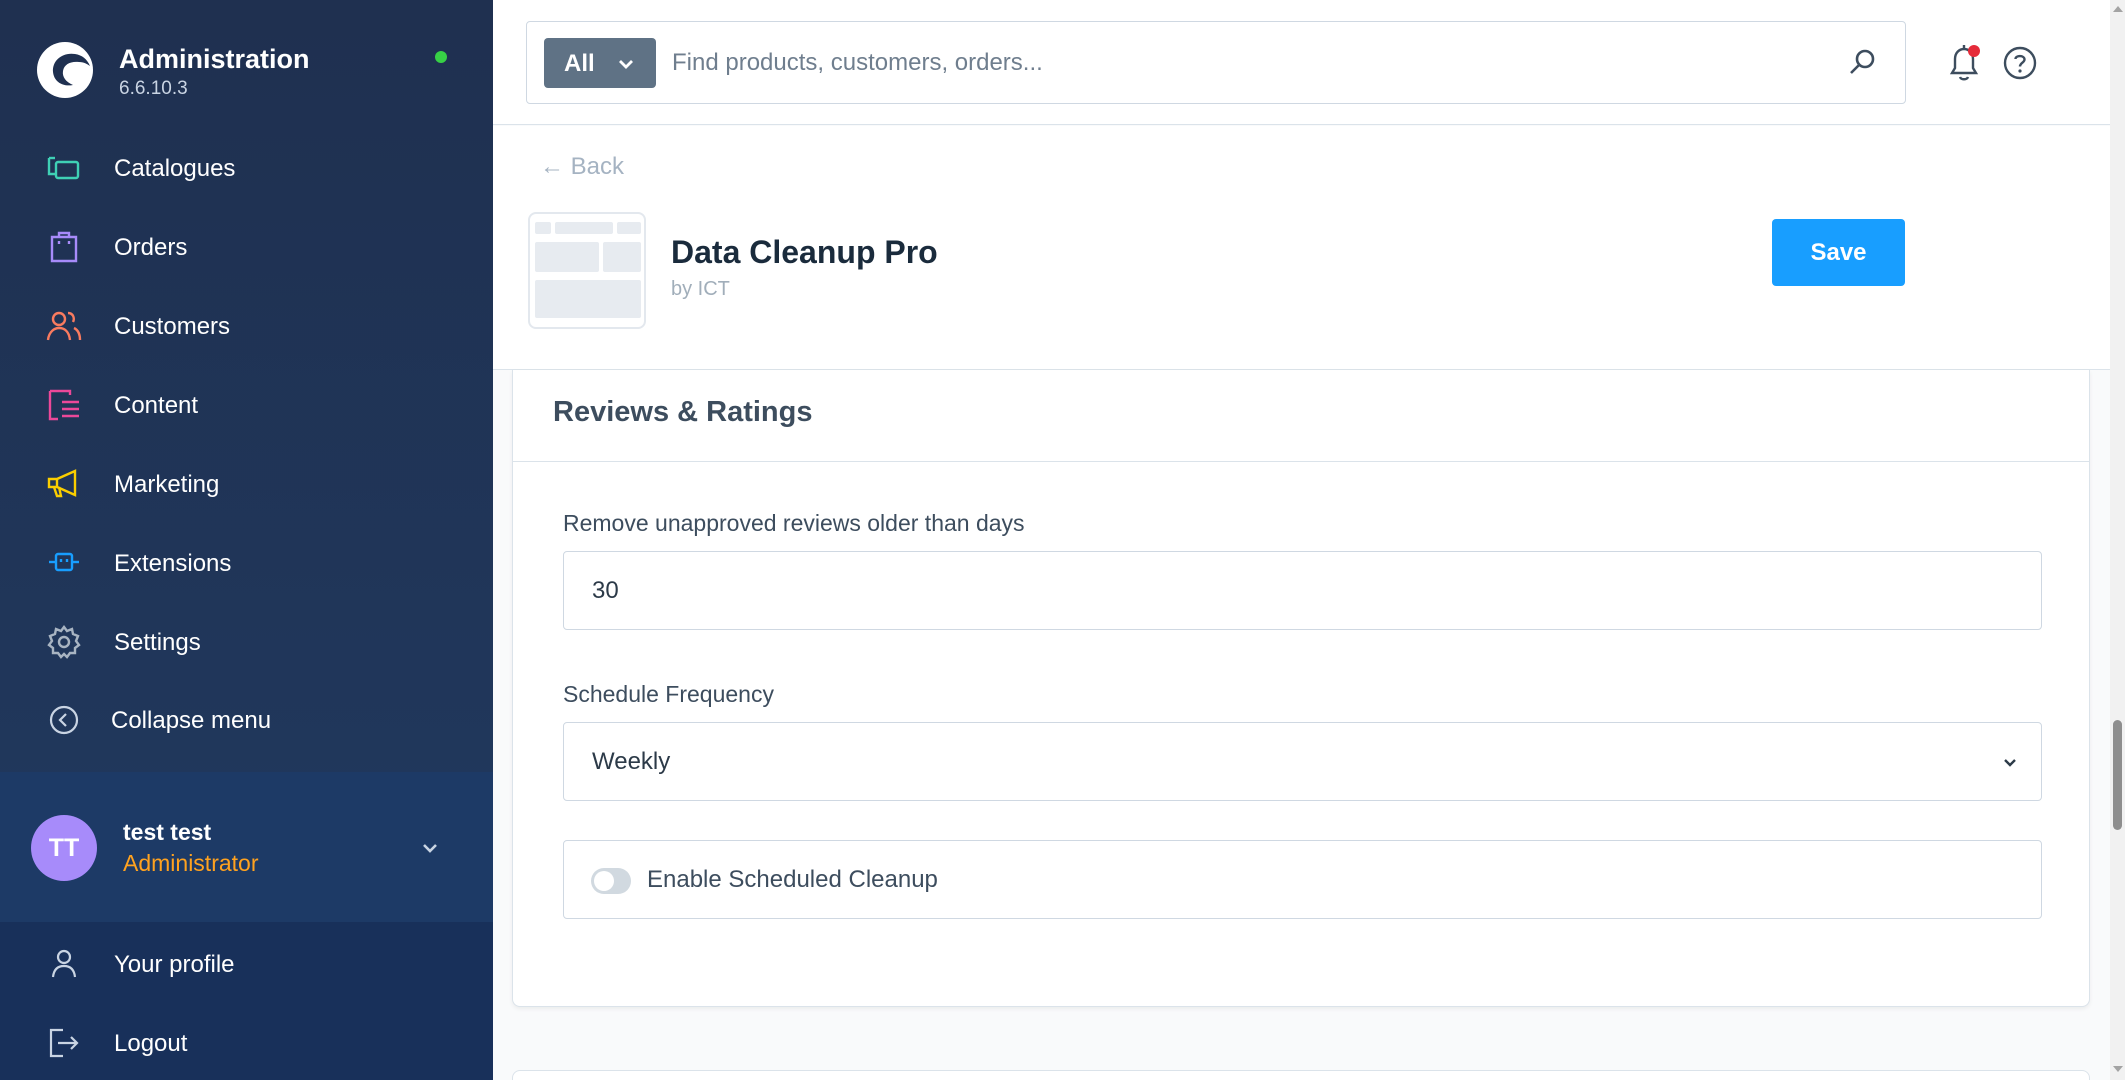  I want to click on chevron-left-circle-icon, so click(64, 720).